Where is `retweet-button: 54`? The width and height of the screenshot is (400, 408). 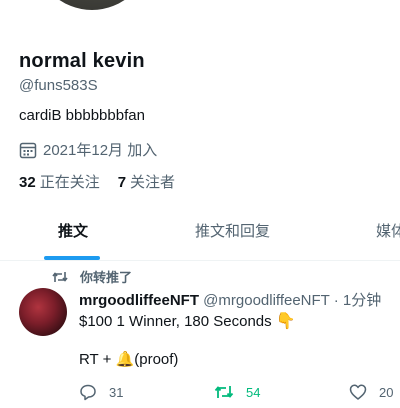
retweet-button: 54 is located at coordinates (237, 392).